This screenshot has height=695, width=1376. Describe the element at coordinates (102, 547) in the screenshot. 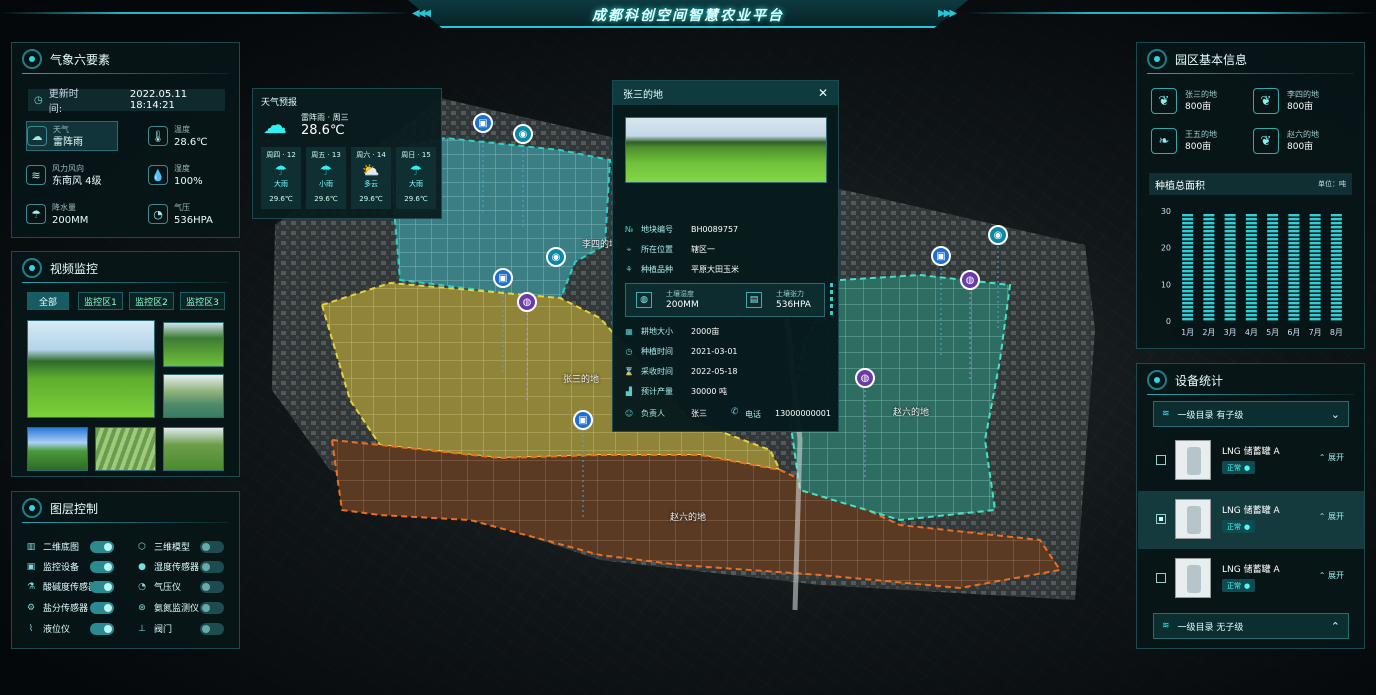

I see `layer-toggle-basemap` at that location.